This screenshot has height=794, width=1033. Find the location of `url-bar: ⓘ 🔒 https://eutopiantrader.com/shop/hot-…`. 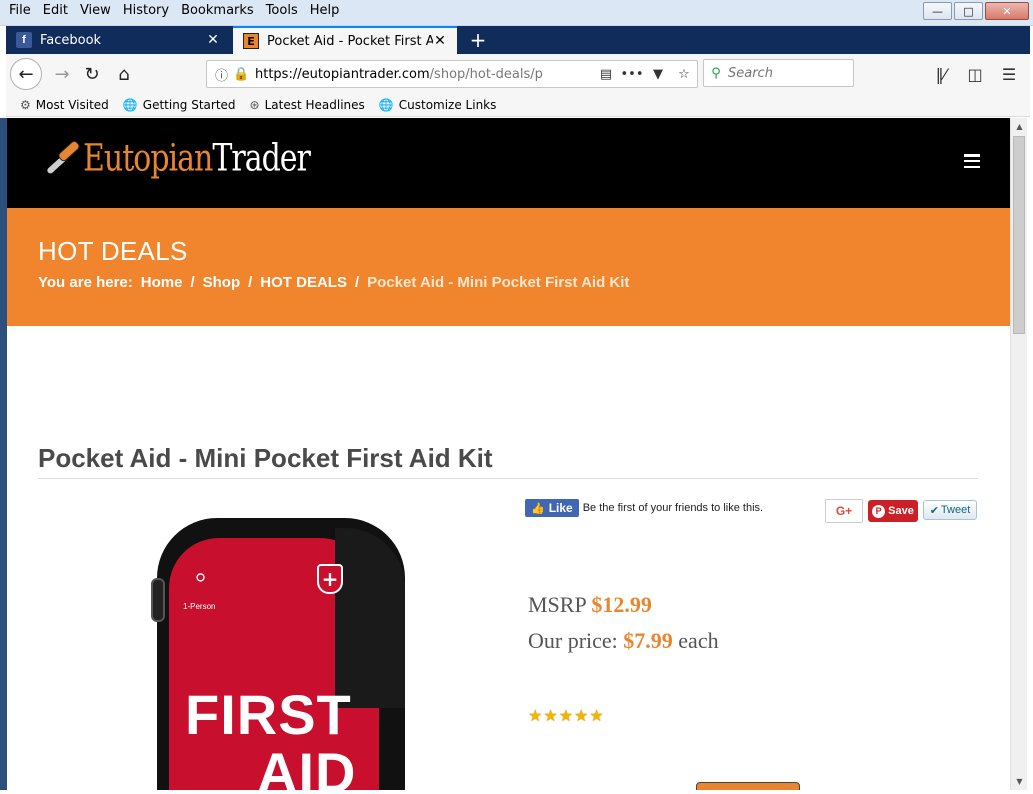

url-bar: ⓘ 🔒 https://eutopiantrader.com/shop/hot-… is located at coordinates (452, 74).